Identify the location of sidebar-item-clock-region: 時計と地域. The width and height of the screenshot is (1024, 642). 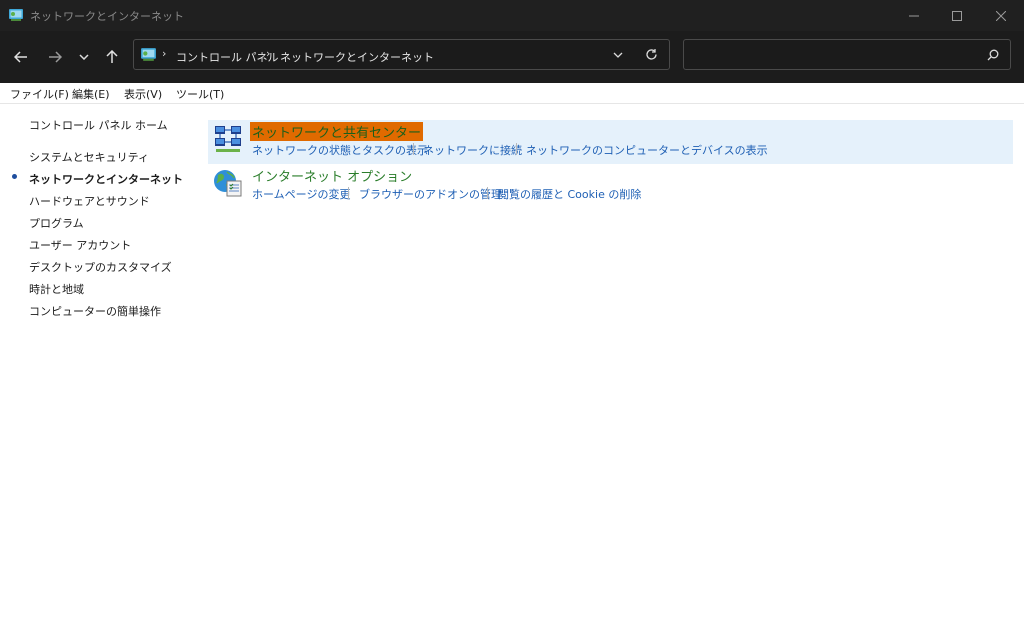
(56, 289).